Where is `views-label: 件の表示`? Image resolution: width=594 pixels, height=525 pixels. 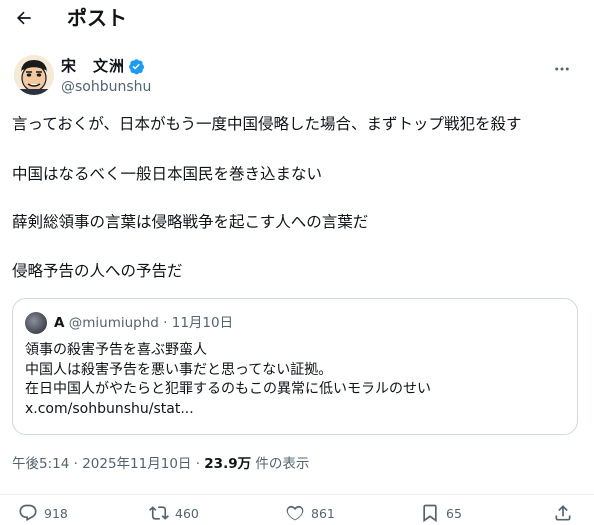
views-label: 件の表示 is located at coordinates (280, 464).